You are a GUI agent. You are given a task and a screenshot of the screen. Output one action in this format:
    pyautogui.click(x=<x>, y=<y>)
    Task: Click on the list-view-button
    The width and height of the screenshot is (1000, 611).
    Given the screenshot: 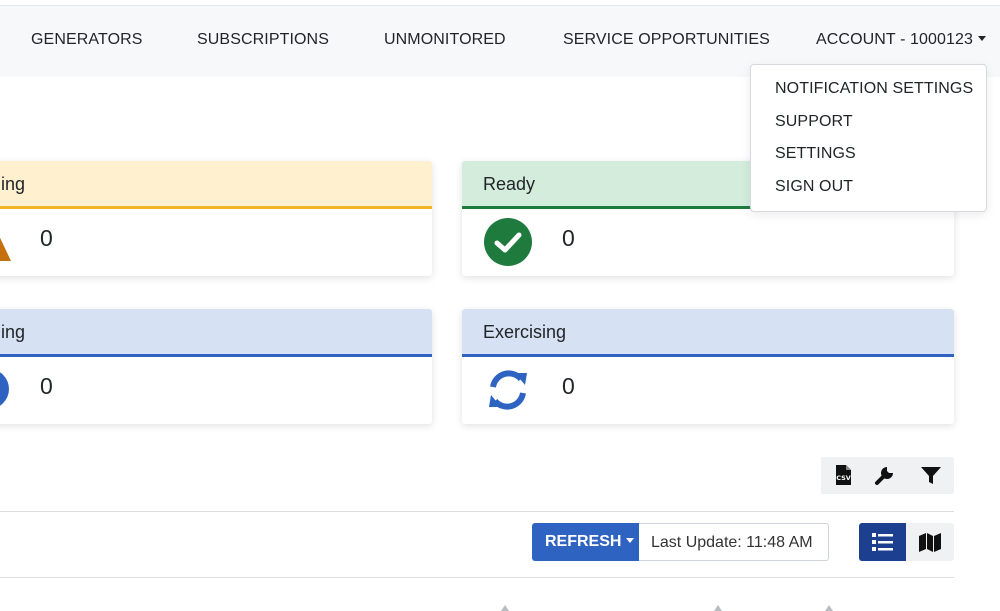 What is the action you would take?
    pyautogui.click(x=882, y=542)
    